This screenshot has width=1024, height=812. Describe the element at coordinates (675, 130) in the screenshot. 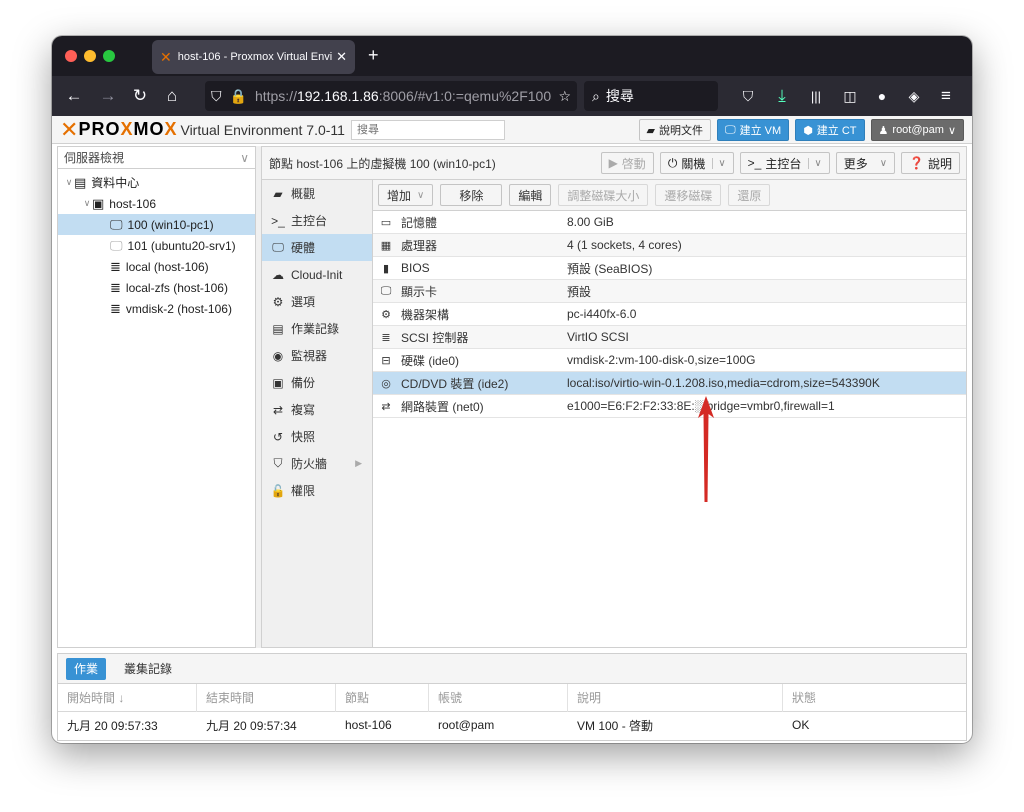

I see `docs-button: ▰ 說明文件` at that location.